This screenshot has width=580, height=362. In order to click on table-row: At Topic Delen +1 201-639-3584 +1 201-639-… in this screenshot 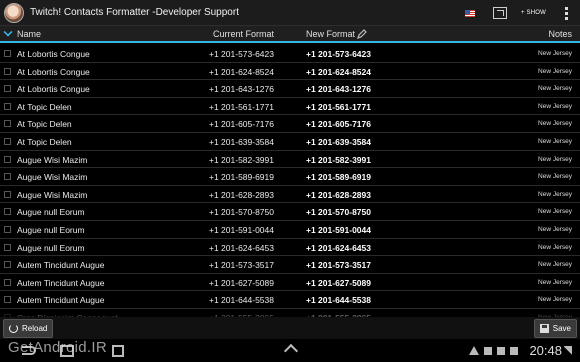, I will do `click(290, 142)`.